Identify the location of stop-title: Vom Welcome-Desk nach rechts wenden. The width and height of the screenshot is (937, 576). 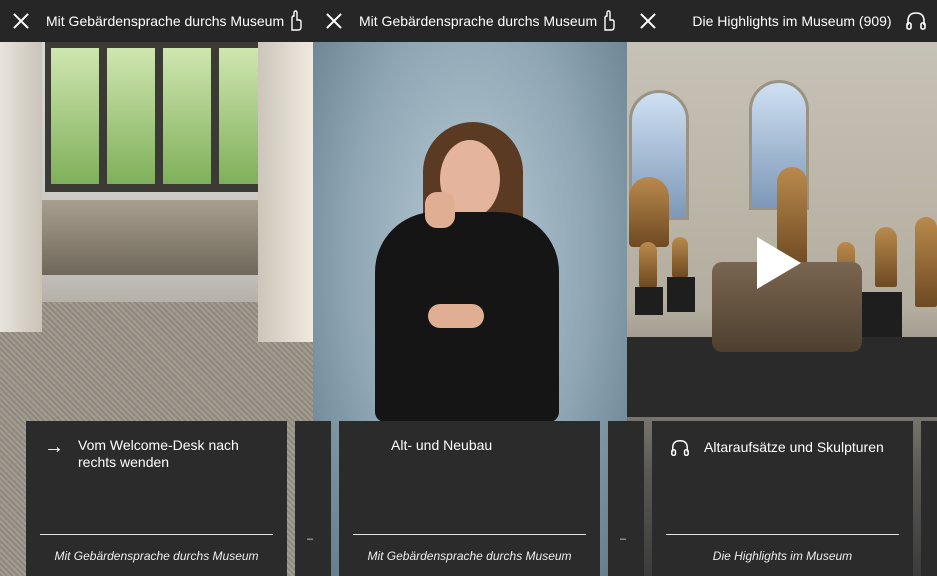
(158, 453).